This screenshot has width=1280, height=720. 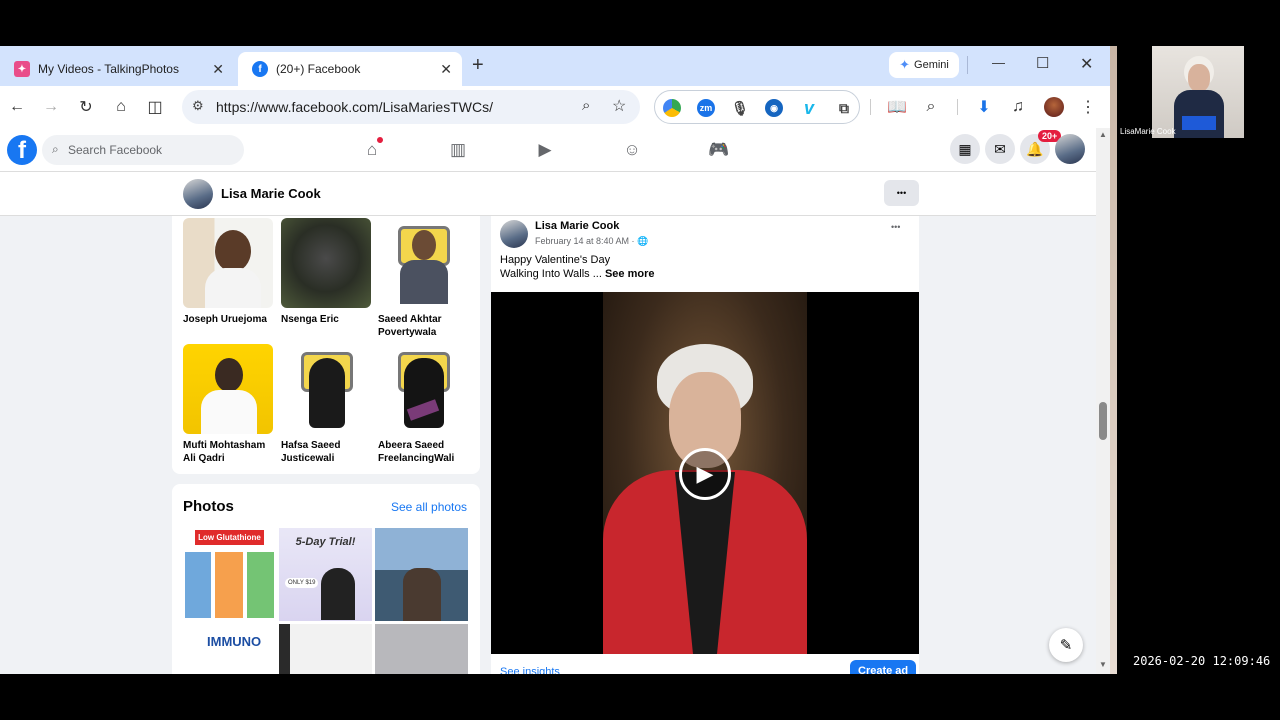 What do you see at coordinates (327, 319) in the screenshot?
I see `friend-name: Nsenga Eric` at bounding box center [327, 319].